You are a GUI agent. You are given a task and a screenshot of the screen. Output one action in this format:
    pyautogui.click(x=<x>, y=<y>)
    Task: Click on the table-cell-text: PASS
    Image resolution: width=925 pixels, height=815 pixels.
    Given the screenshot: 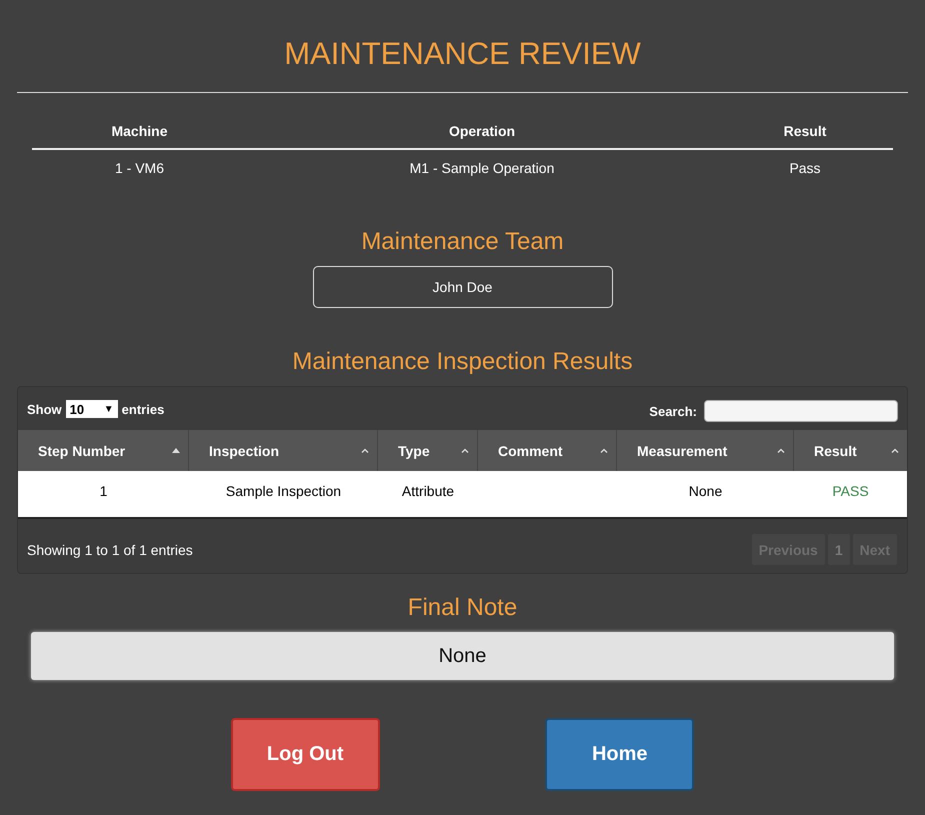 What is the action you would take?
    pyautogui.click(x=850, y=491)
    